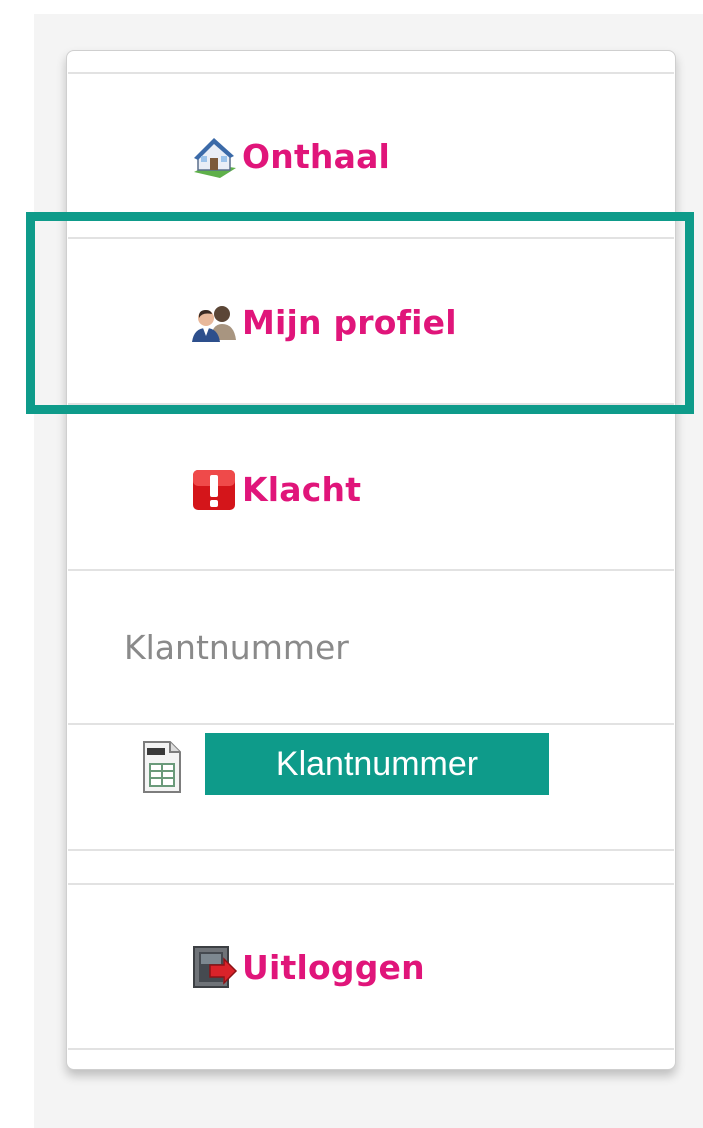 The height and width of the screenshot is (1128, 703). What do you see at coordinates (316, 156) in the screenshot?
I see `menu-item-label: Onthaal` at bounding box center [316, 156].